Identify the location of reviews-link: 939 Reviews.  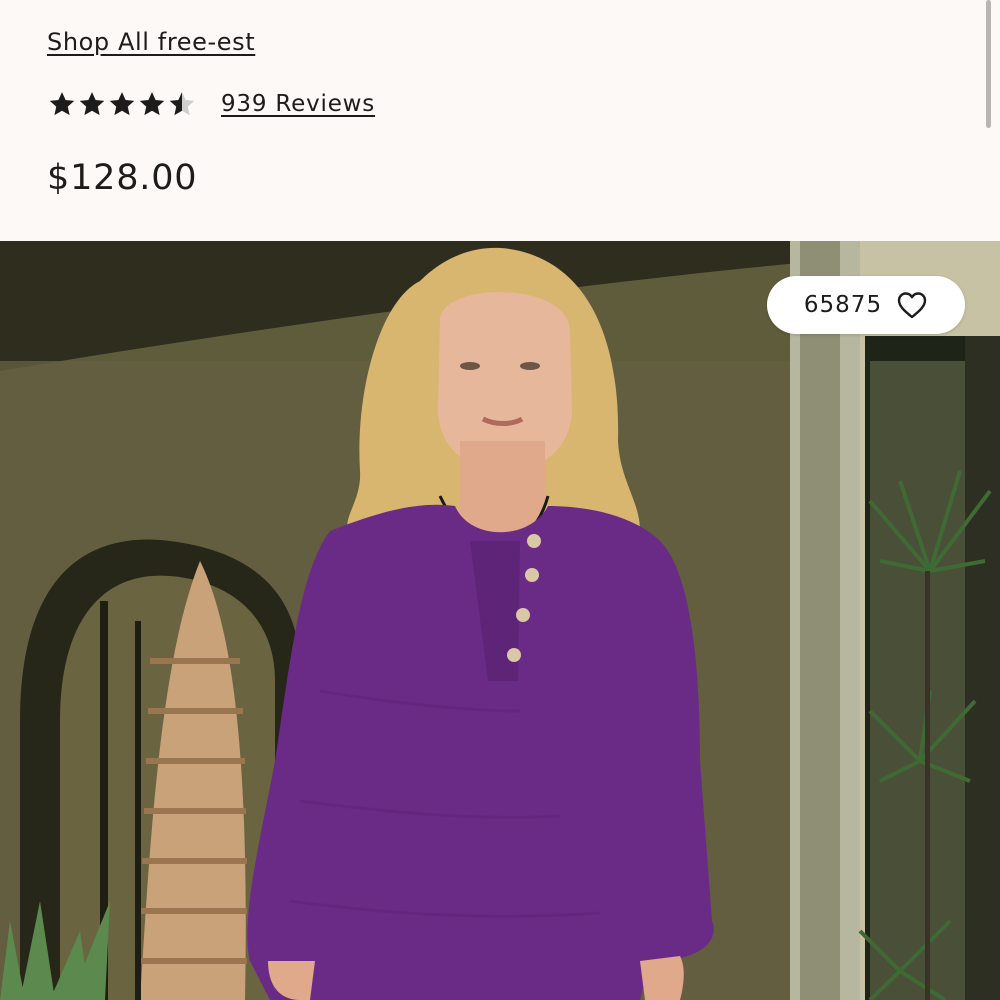
(298, 104).